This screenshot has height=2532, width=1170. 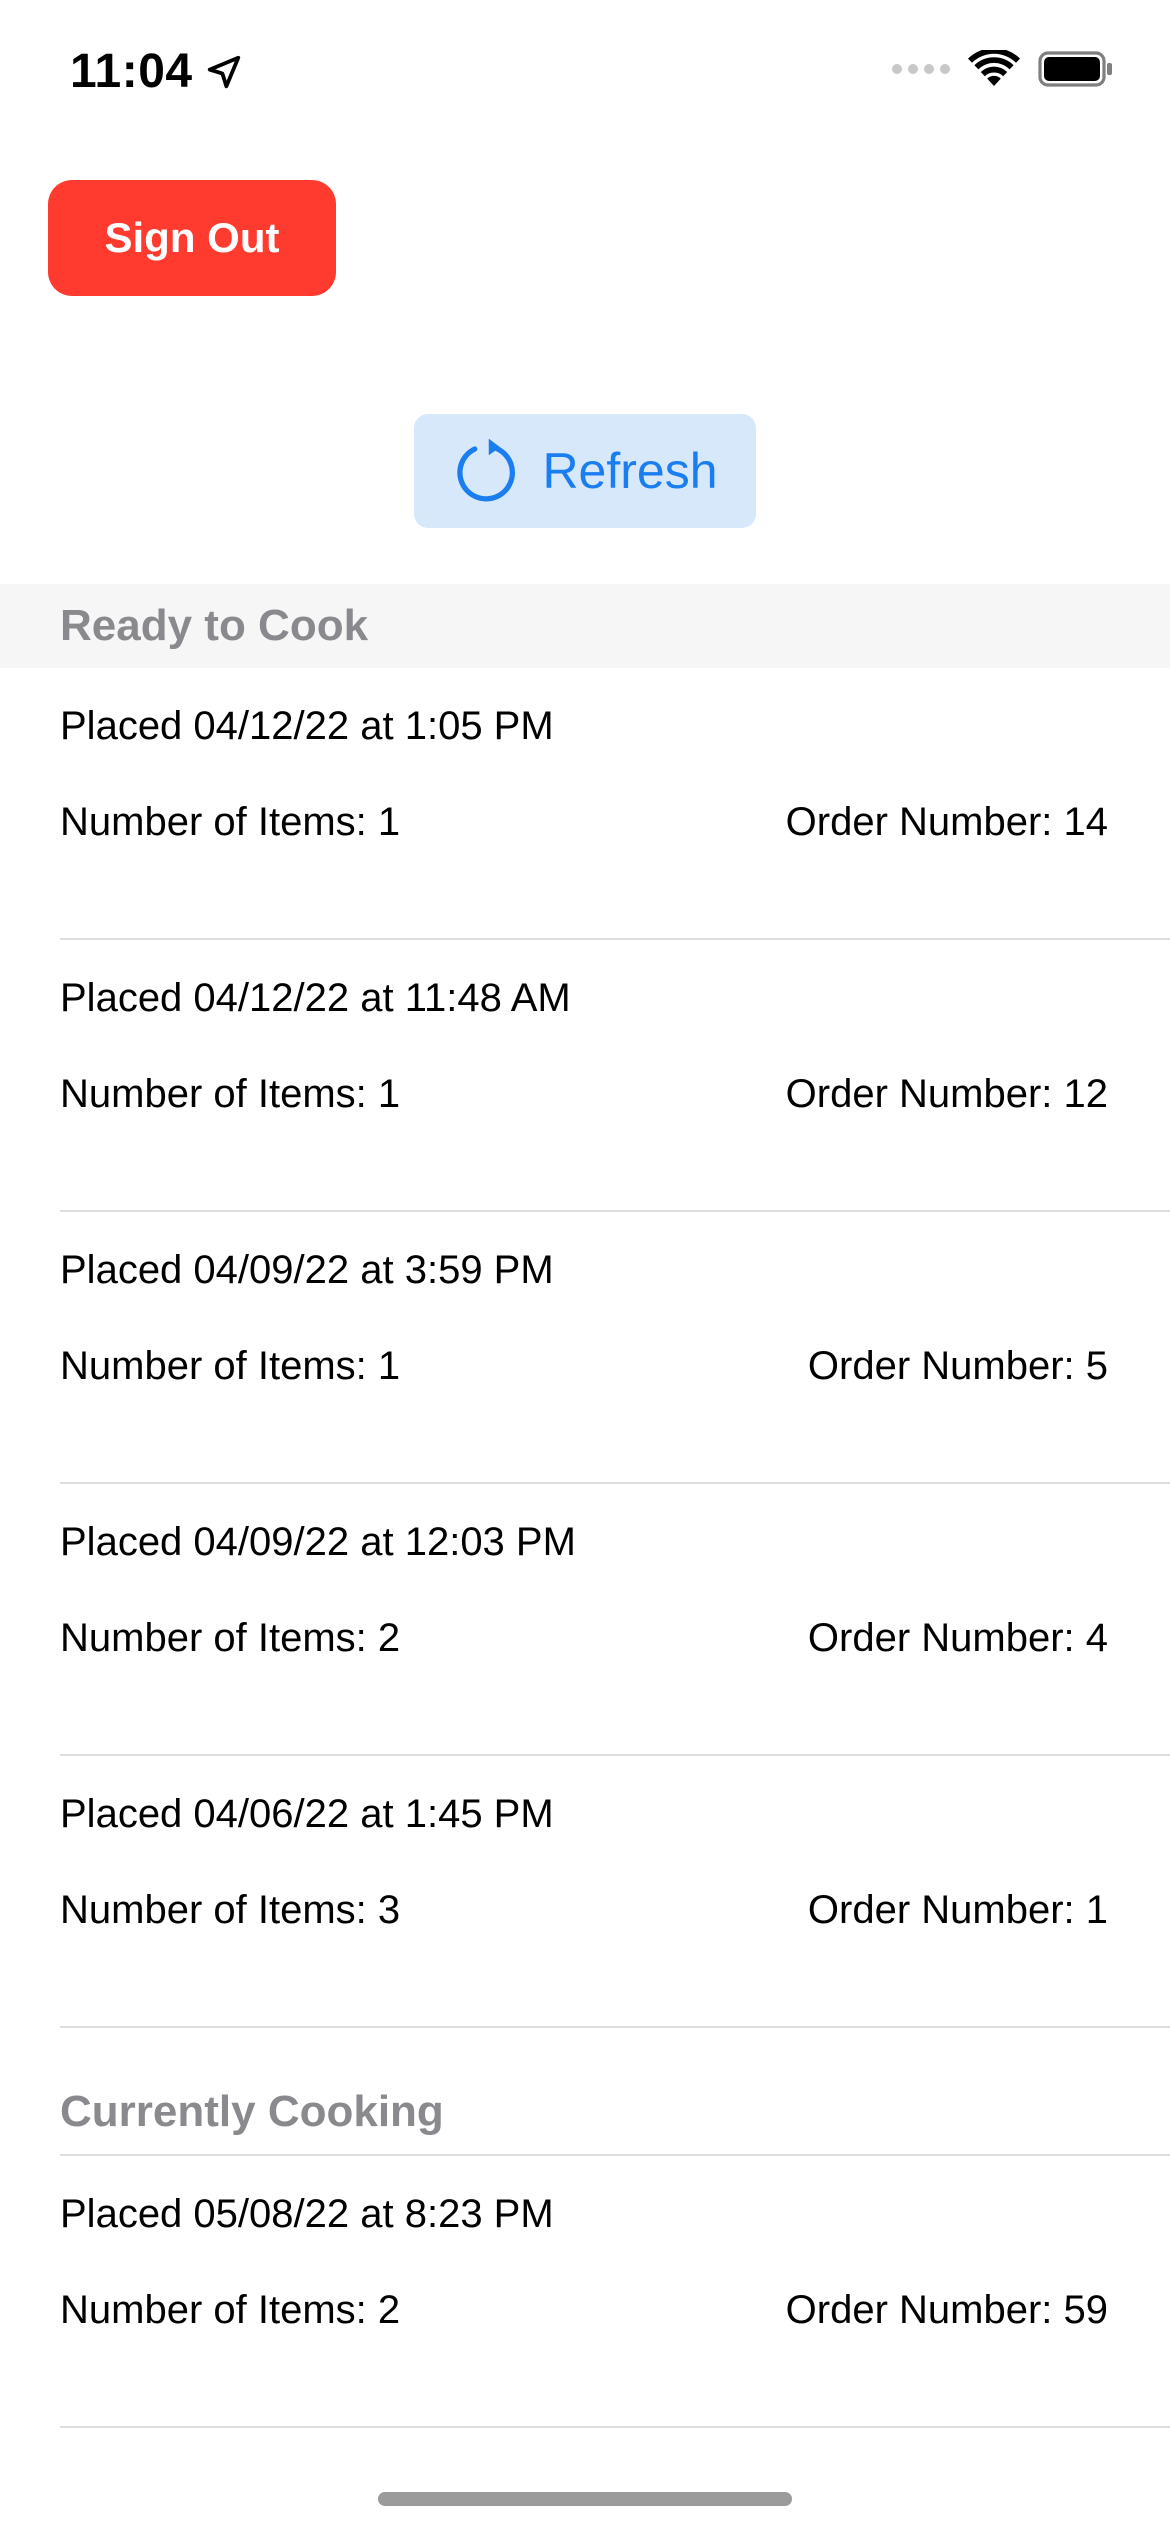 I want to click on cellular-signal-icon, so click(x=921, y=69).